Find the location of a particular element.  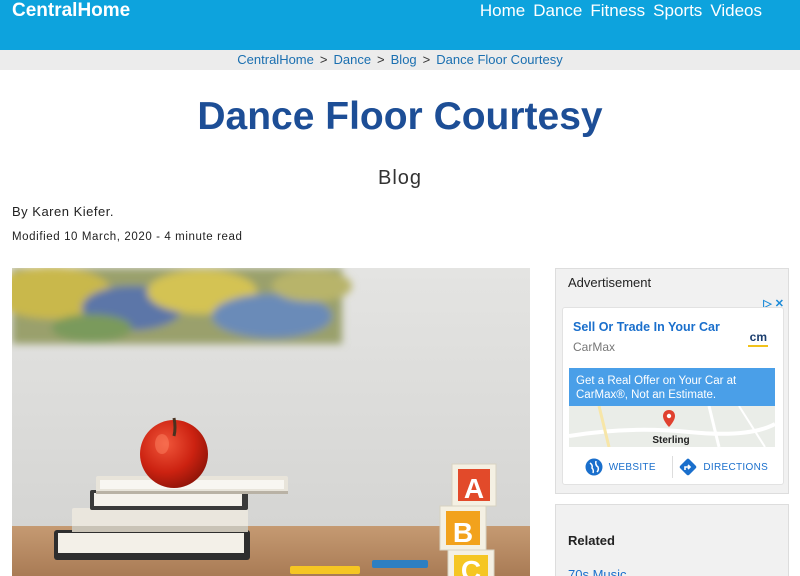

article-modified: Modified 10 March, 2020 - 4 minute read is located at coordinates (127, 237).